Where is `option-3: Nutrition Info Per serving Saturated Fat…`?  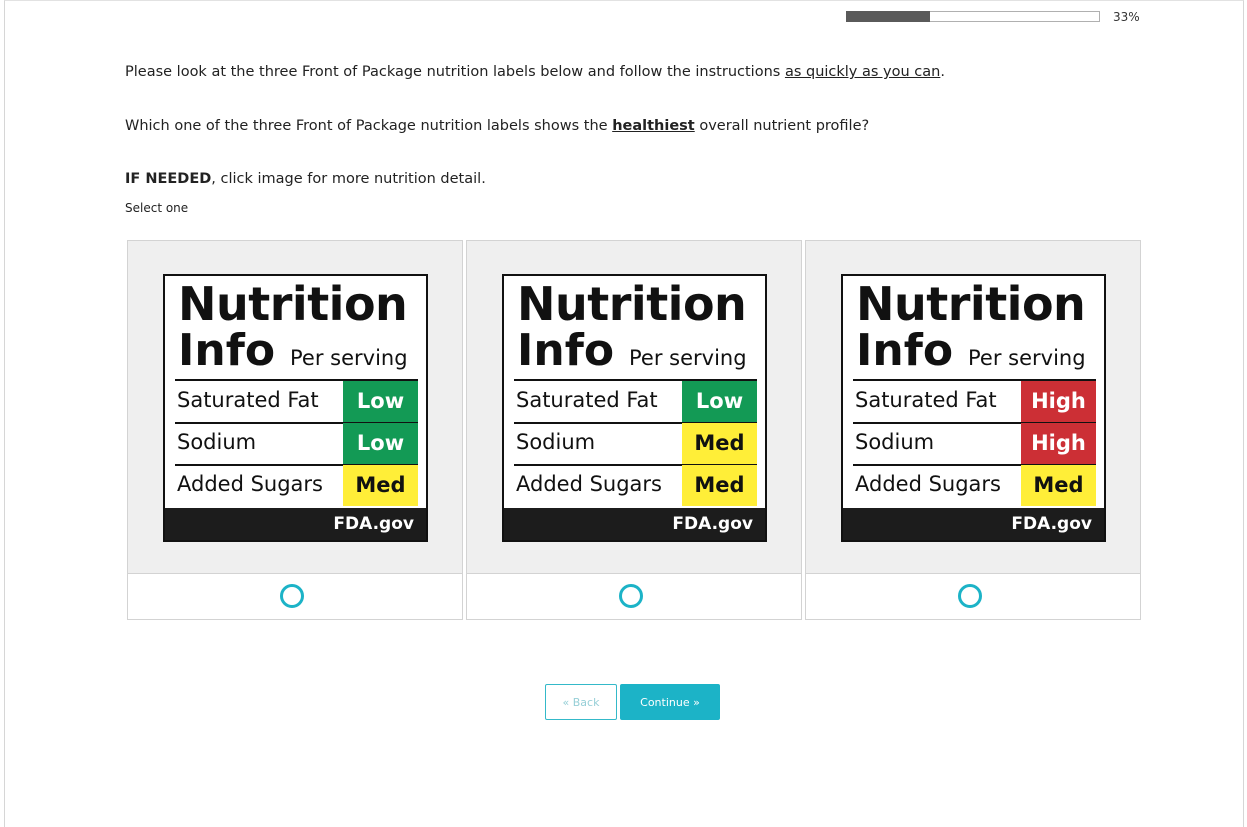 option-3: Nutrition Info Per serving Saturated Fat… is located at coordinates (973, 430).